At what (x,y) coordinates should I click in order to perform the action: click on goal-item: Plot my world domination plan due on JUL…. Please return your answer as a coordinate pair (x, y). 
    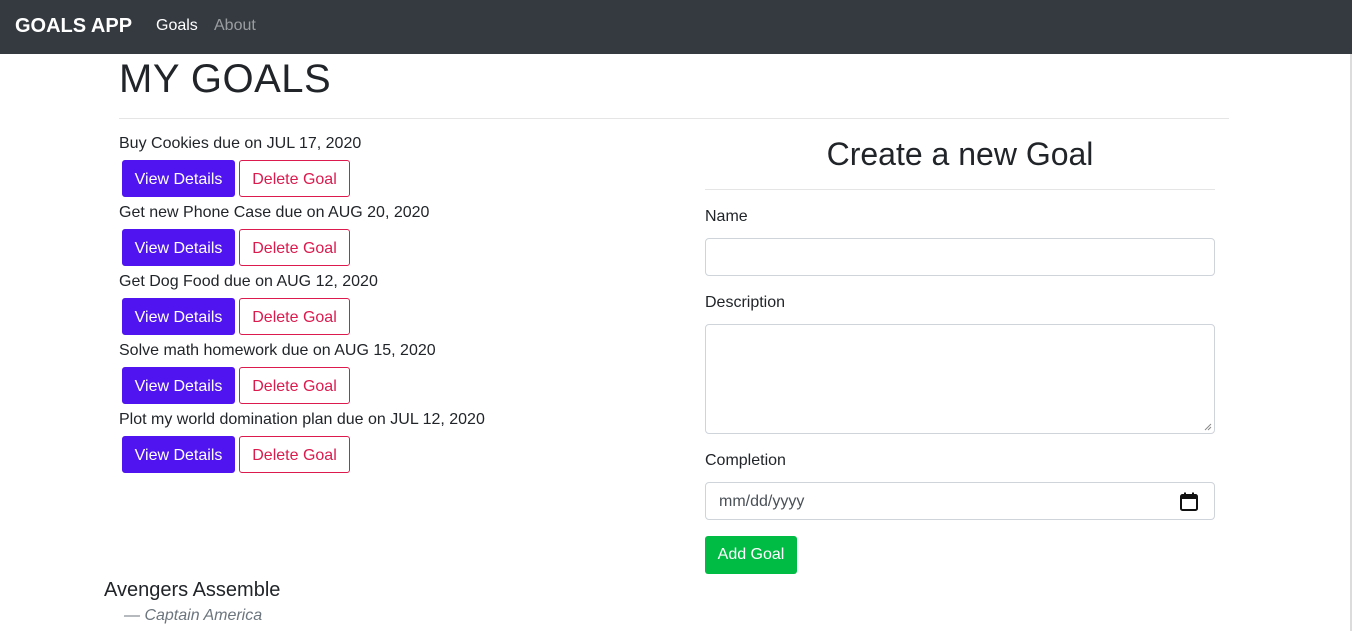
    Looking at the image, I should click on (399, 444).